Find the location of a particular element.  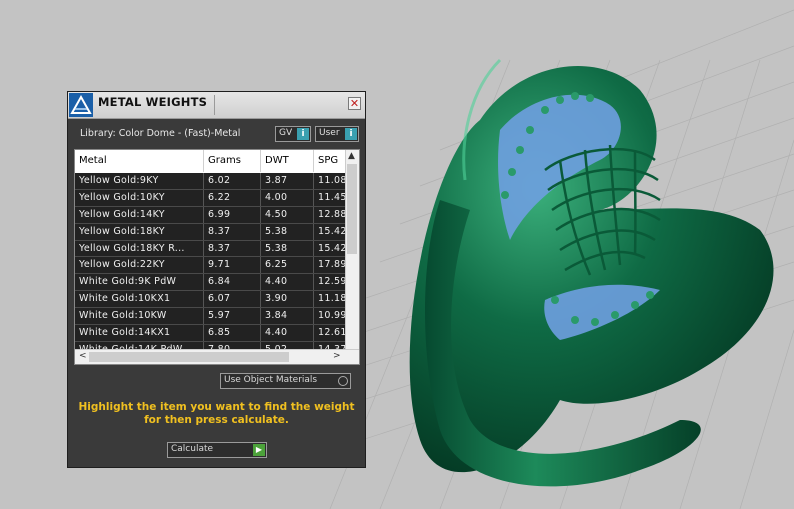

table-row: White Gold:10KX1 6.07 3.90 11.18 is located at coordinates (212, 300).